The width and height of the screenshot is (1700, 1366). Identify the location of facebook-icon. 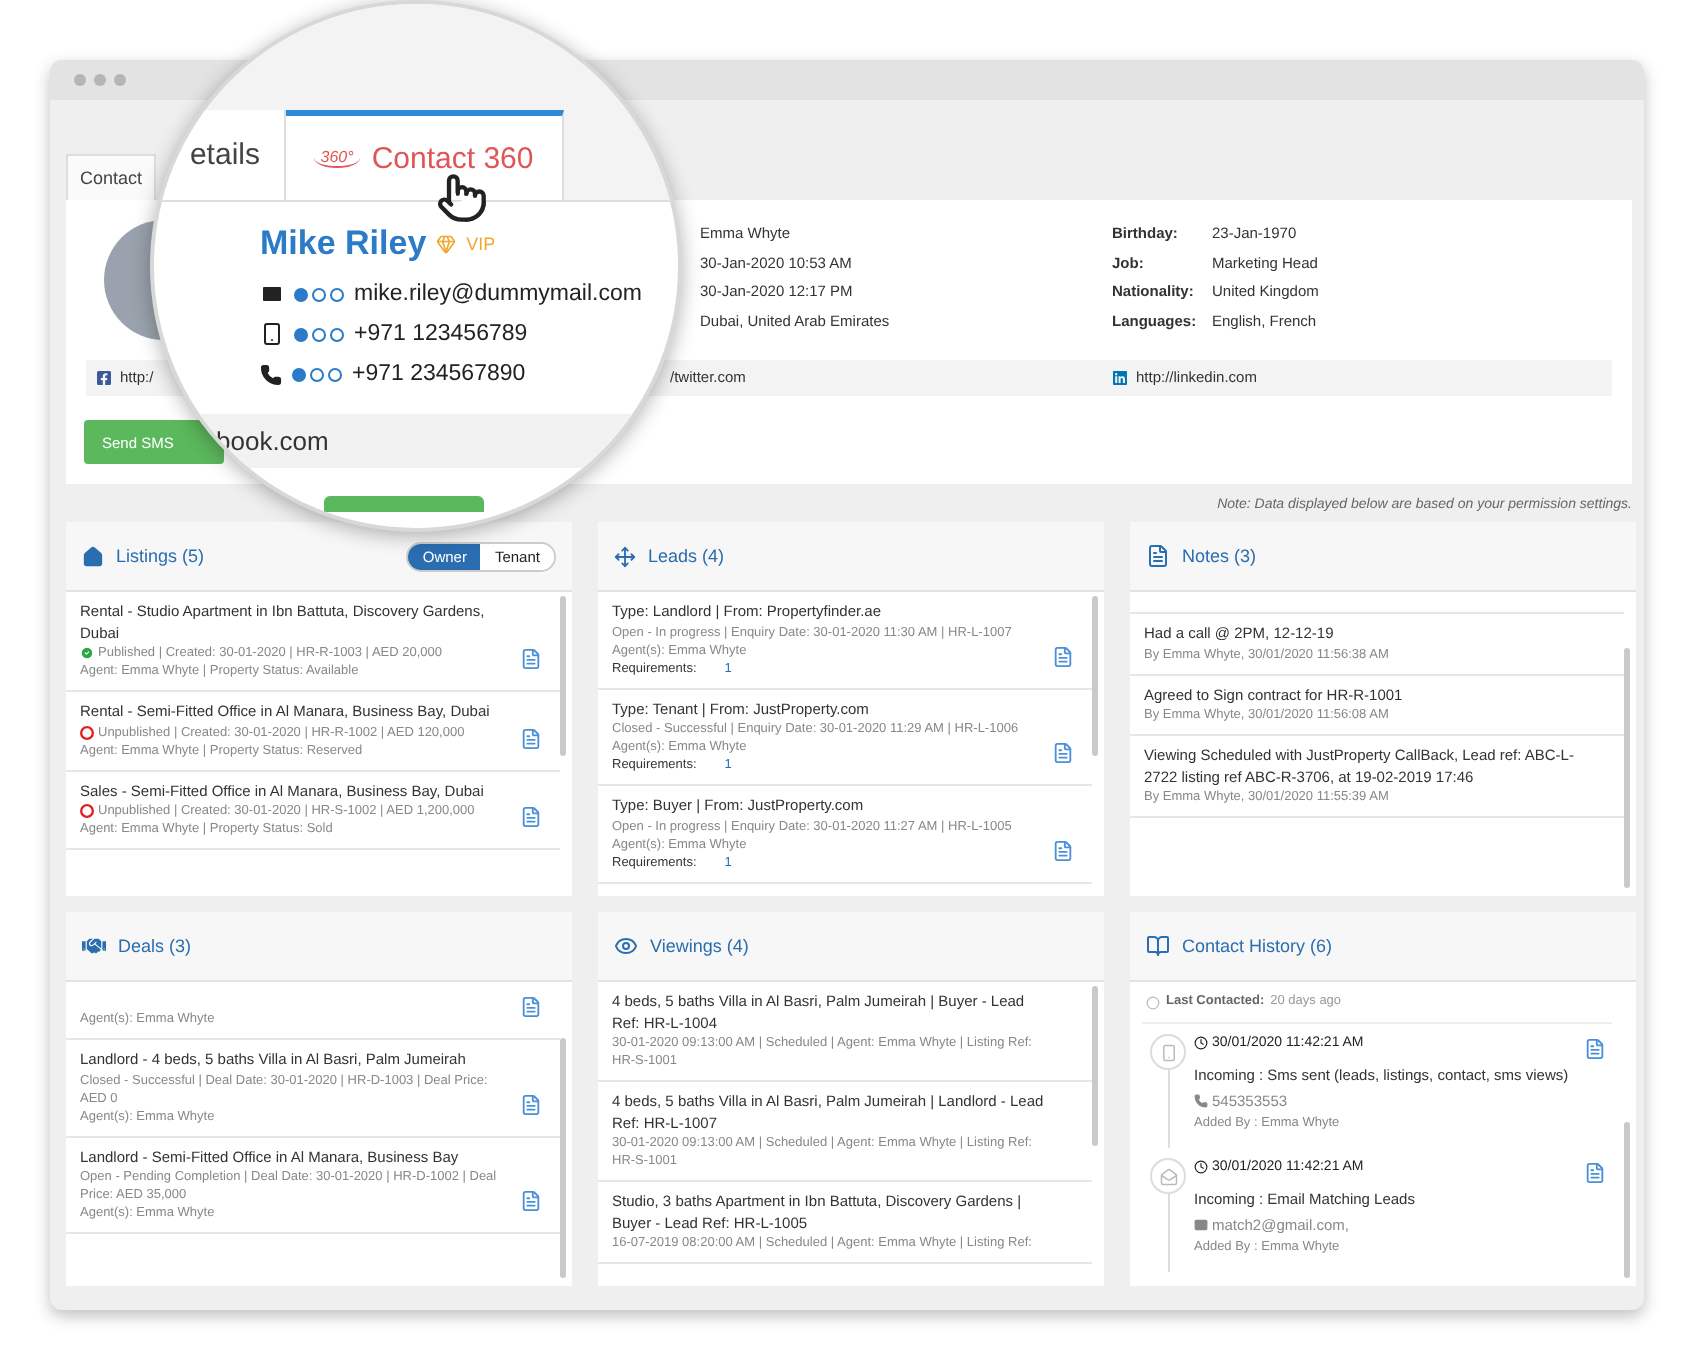
(104, 378).